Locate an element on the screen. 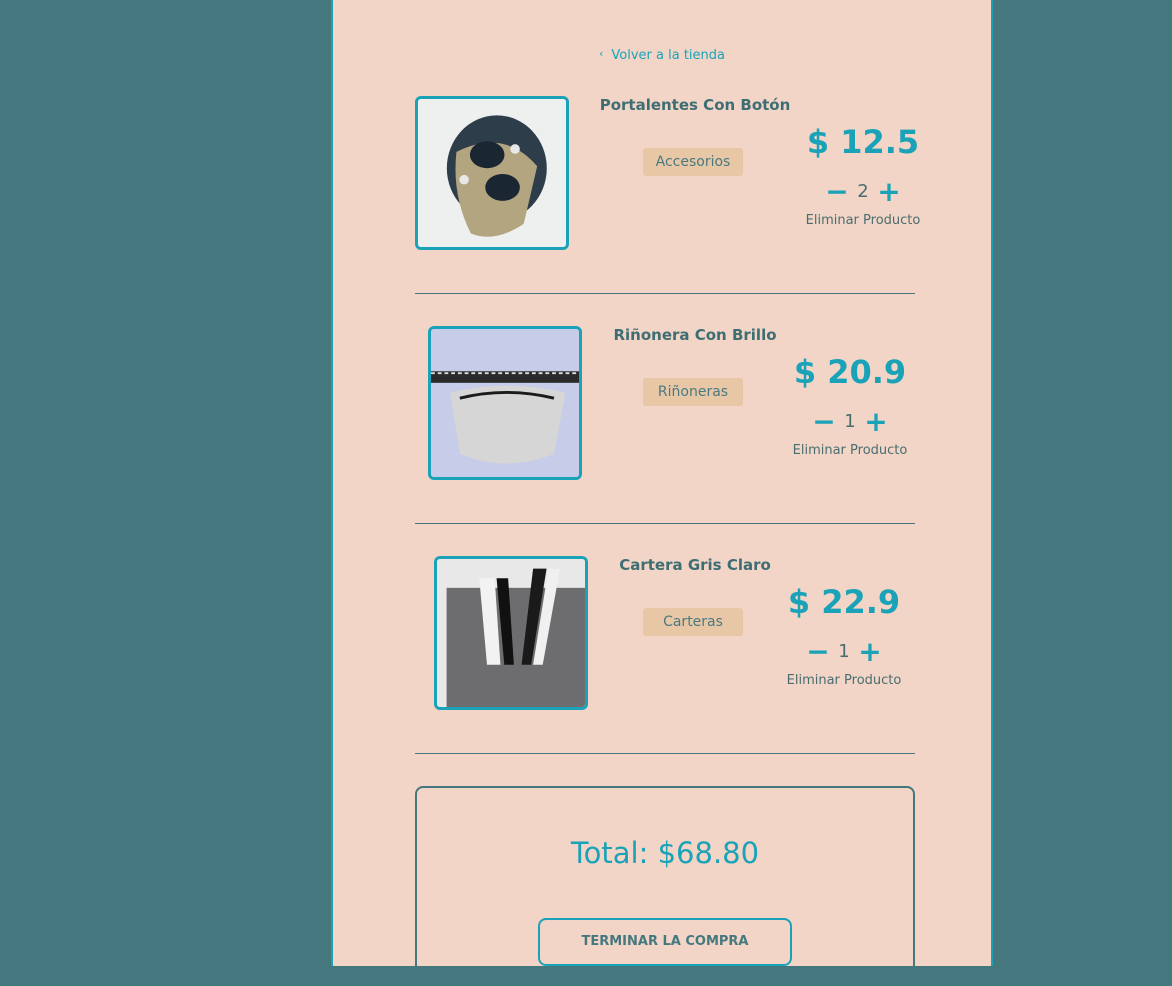 The height and width of the screenshot is (986, 1172). product-name: Cartera Gris Claro is located at coordinates (695, 565).